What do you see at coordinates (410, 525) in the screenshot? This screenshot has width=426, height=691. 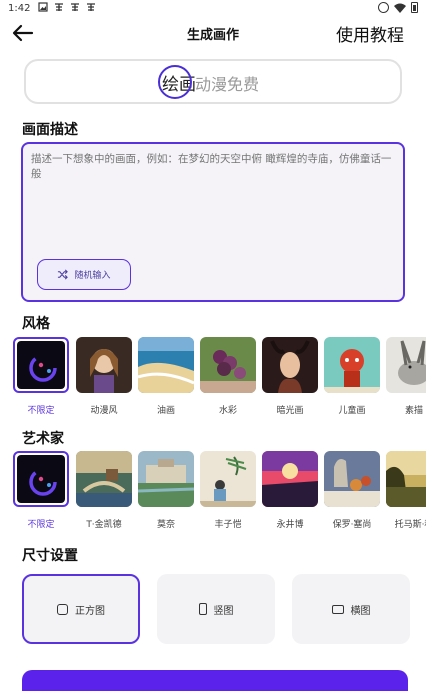 I see `artist-item-label: 托马斯·科` at bounding box center [410, 525].